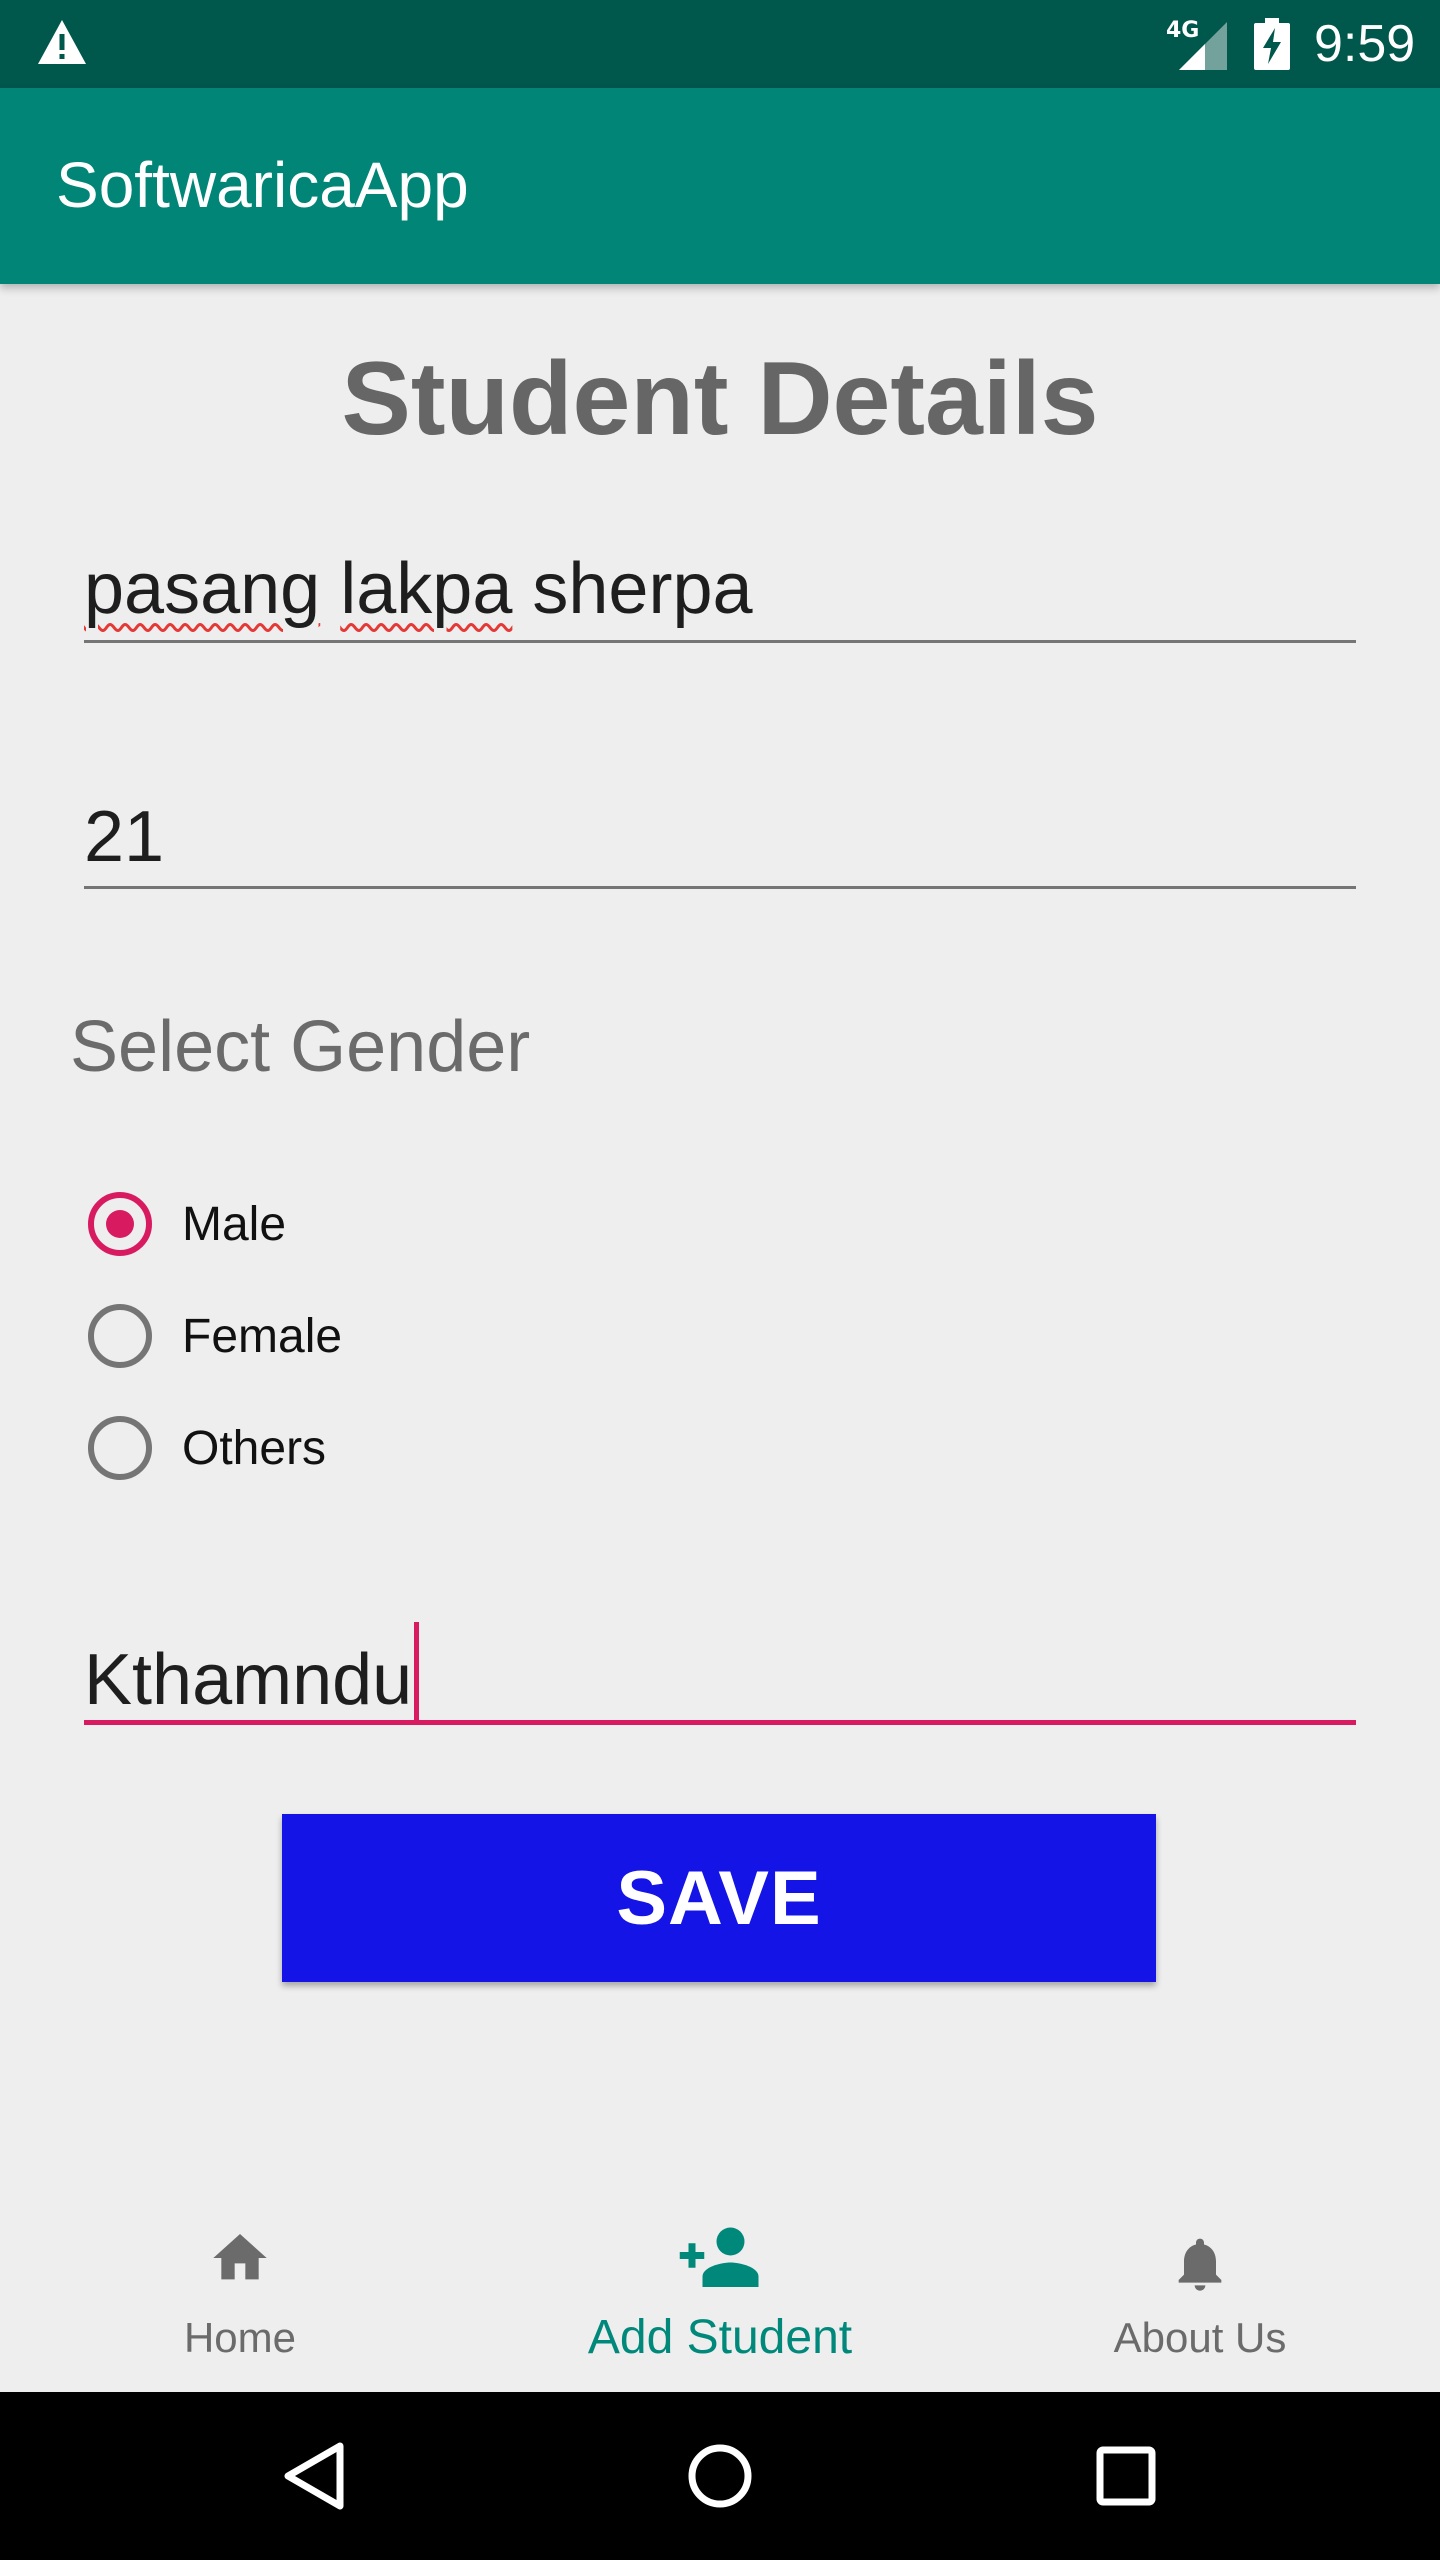 This screenshot has height=2560, width=1440. What do you see at coordinates (248, 1680) in the screenshot?
I see `address-text: Kthamndu` at bounding box center [248, 1680].